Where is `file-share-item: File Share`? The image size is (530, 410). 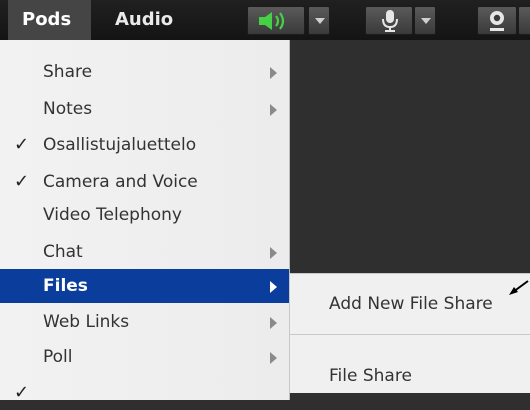 file-share-item: File Share is located at coordinates (370, 376).